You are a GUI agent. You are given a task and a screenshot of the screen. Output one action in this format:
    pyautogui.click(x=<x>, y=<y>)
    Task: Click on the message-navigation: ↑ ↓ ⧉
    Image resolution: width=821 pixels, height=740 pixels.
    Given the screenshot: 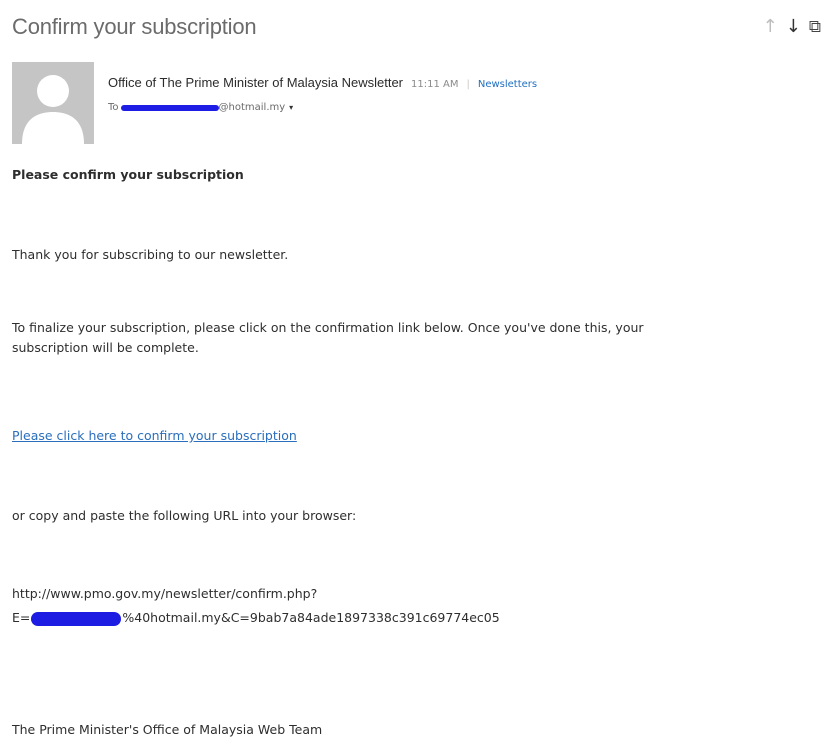 What is the action you would take?
    pyautogui.click(x=792, y=27)
    